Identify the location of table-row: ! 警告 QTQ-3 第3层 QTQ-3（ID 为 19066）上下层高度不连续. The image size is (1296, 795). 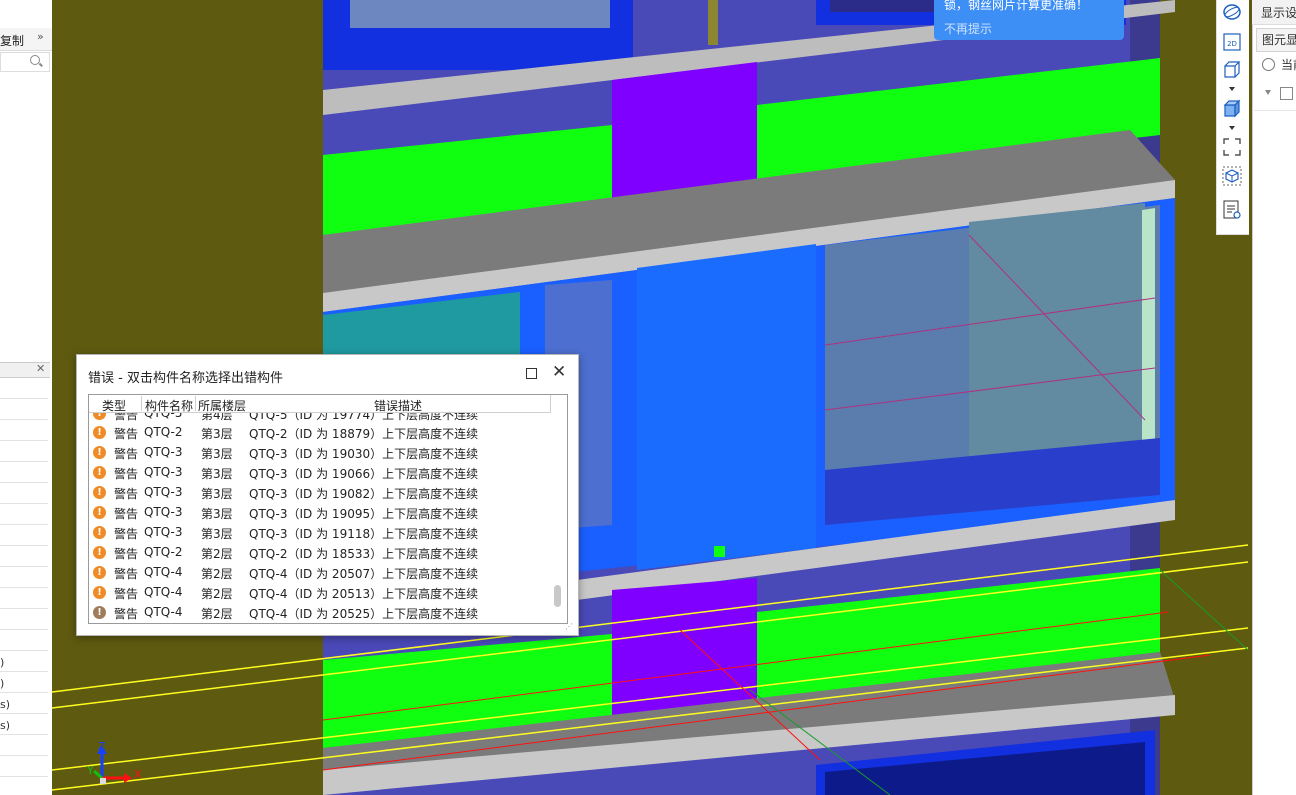
(319, 473).